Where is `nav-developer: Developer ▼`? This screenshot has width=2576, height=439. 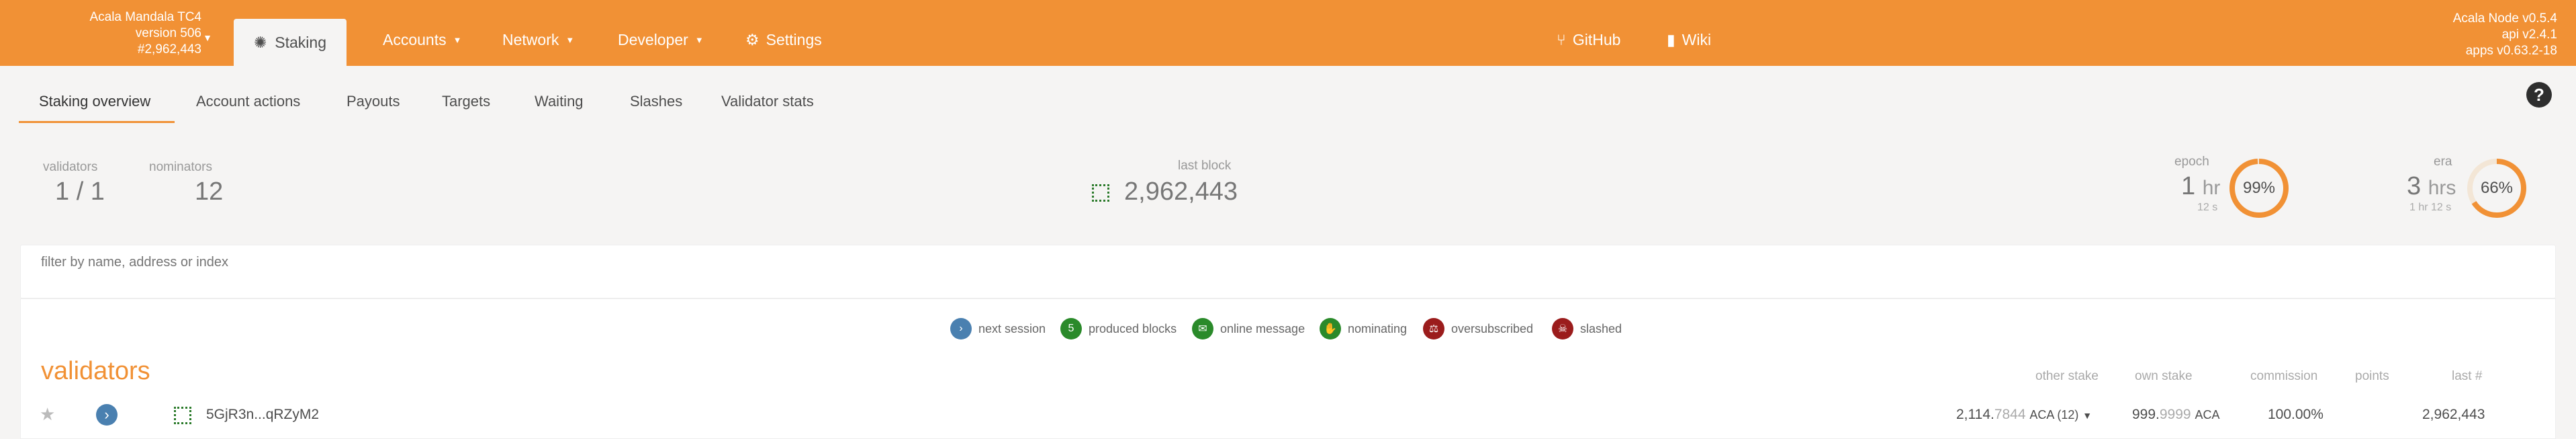
nav-developer: Developer ▼ is located at coordinates (661, 40).